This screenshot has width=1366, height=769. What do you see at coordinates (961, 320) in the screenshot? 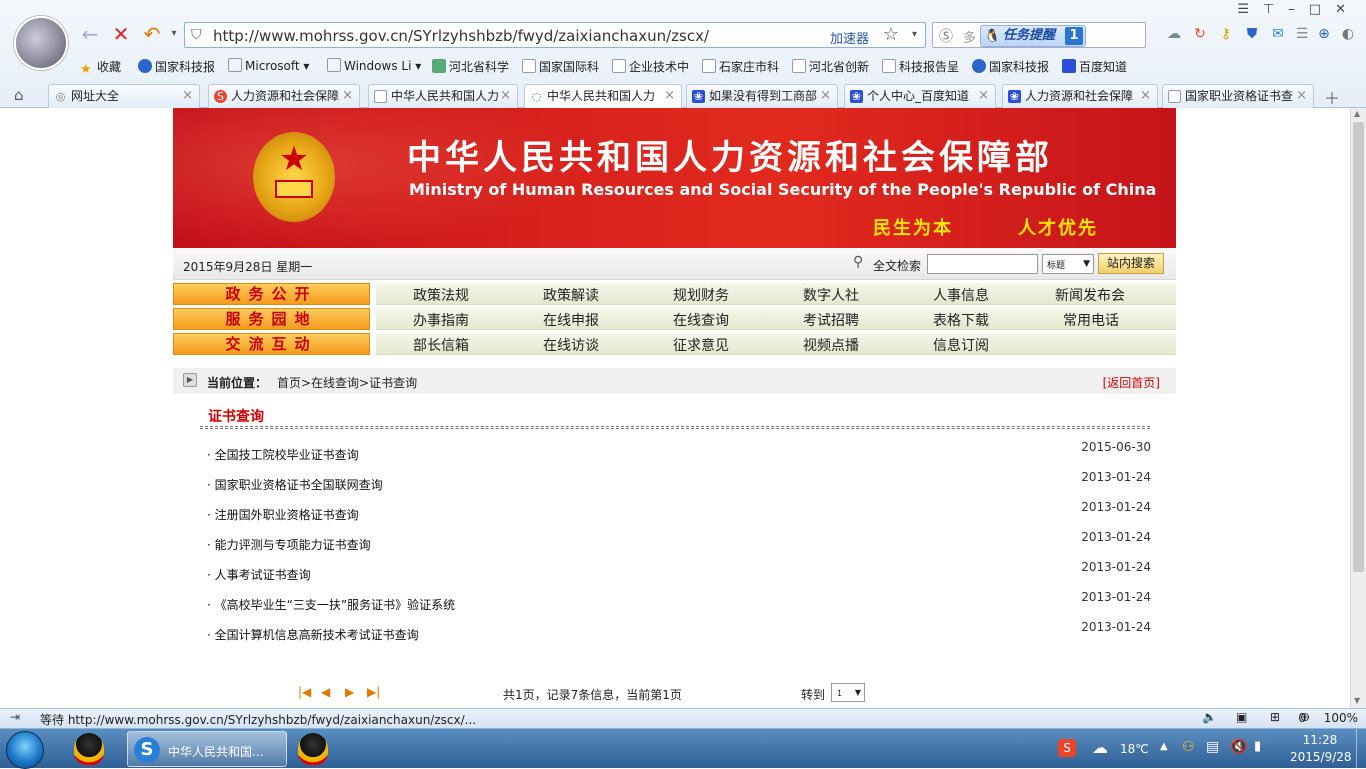
I see `menu-item: 表格下载` at bounding box center [961, 320].